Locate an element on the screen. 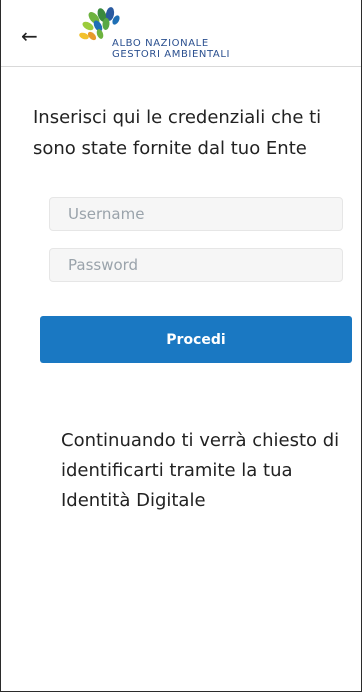 Image resolution: width=362 pixels, height=693 pixels. arrow-left-icon: ← is located at coordinates (32, 37).